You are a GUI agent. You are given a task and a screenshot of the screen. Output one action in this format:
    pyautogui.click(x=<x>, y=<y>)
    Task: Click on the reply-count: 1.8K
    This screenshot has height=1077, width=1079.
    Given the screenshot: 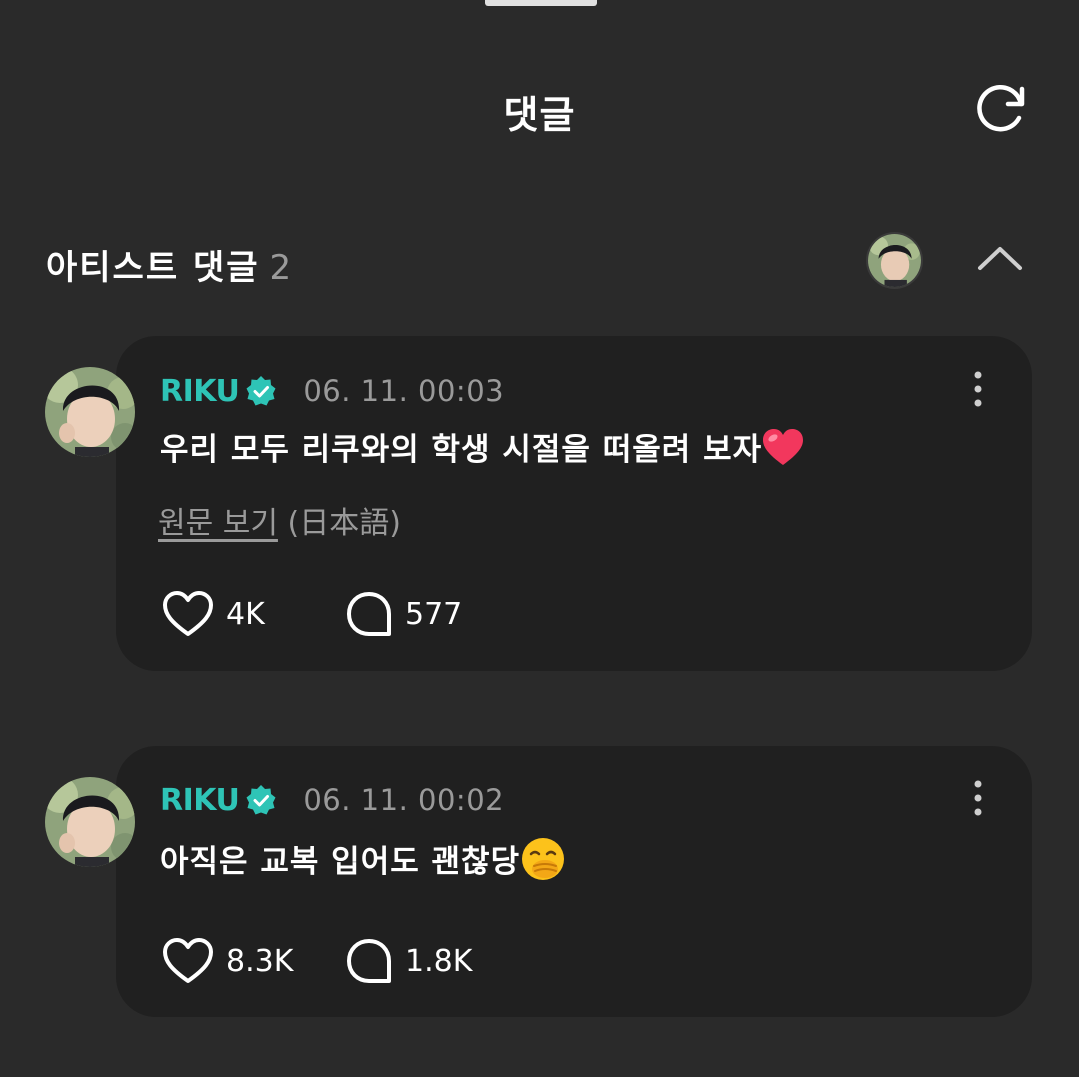 What is the action you would take?
    pyautogui.click(x=439, y=961)
    